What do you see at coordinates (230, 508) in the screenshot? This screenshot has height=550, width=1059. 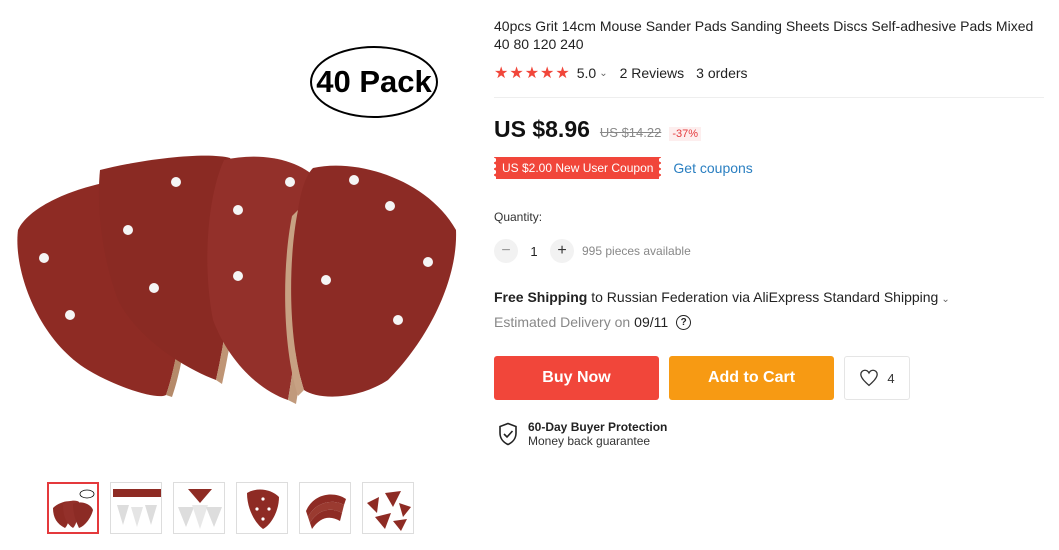 I see `thumbnail-strip` at bounding box center [230, 508].